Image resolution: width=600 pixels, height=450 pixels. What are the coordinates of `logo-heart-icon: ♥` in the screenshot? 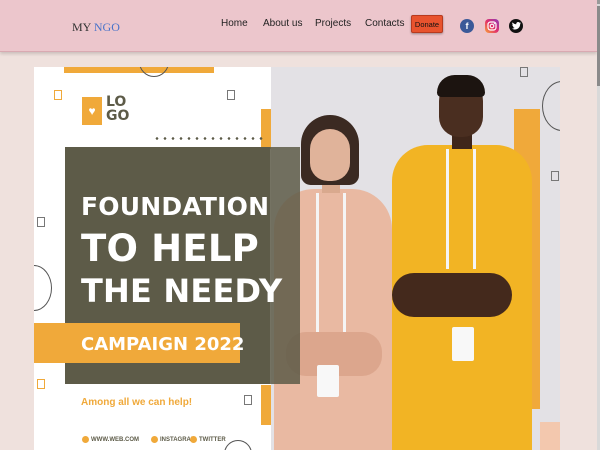 It's located at (92, 111).